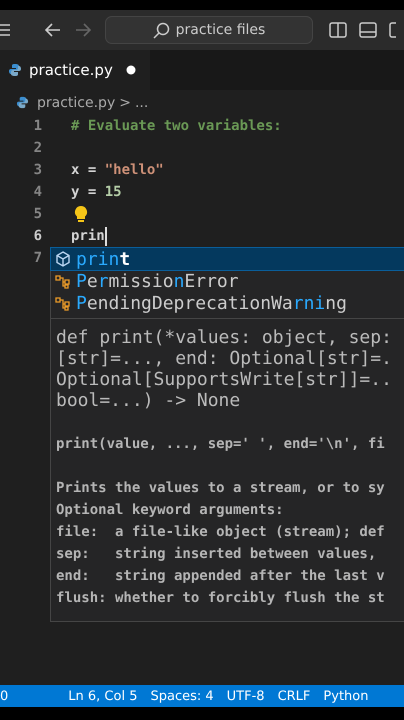  Describe the element at coordinates (224, 337) in the screenshot. I see `signature-line: def print(*values: object, sep:` at that location.